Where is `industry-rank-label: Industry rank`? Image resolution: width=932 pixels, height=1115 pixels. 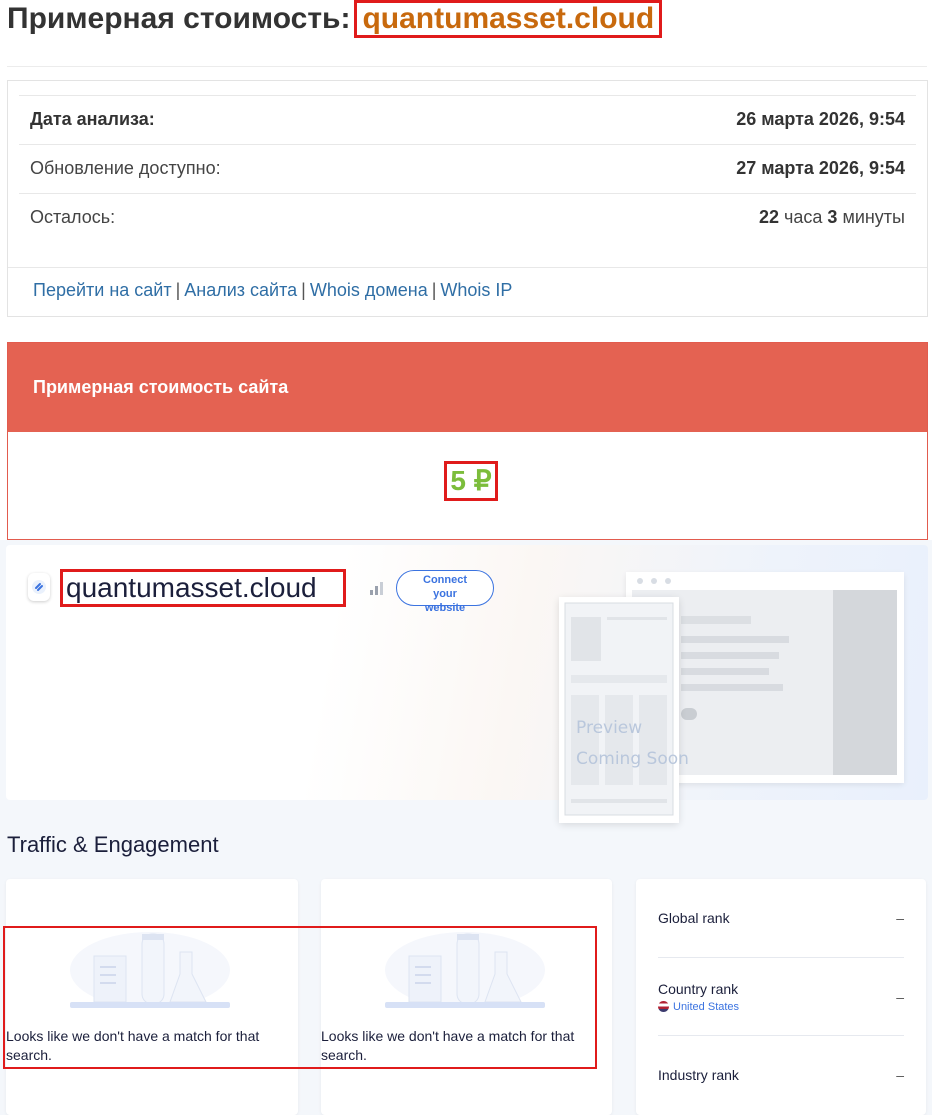 industry-rank-label: Industry rank is located at coordinates (698, 1074).